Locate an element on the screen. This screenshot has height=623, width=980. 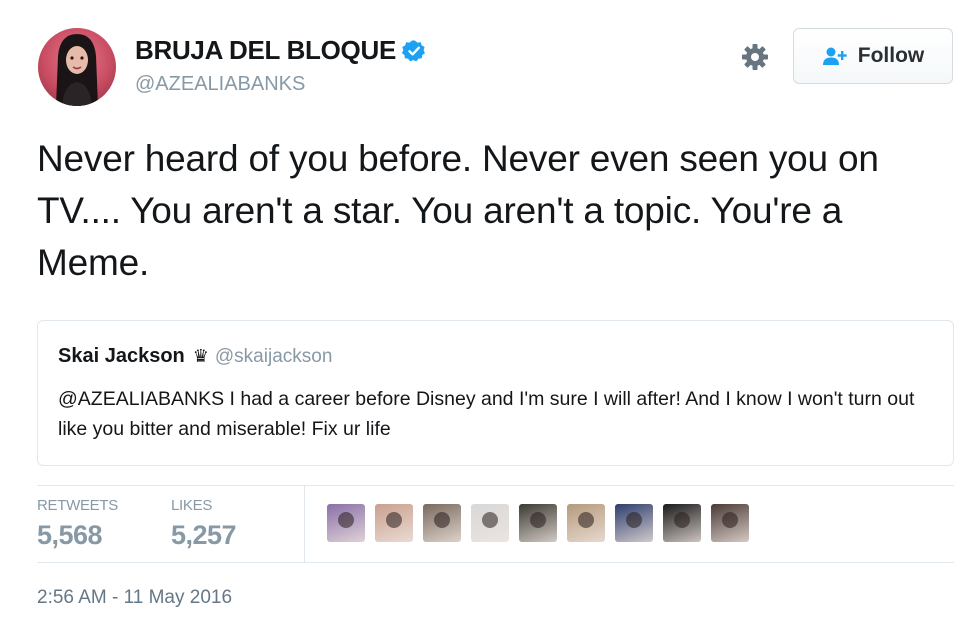
follow-button: Follow is located at coordinates (873, 56).